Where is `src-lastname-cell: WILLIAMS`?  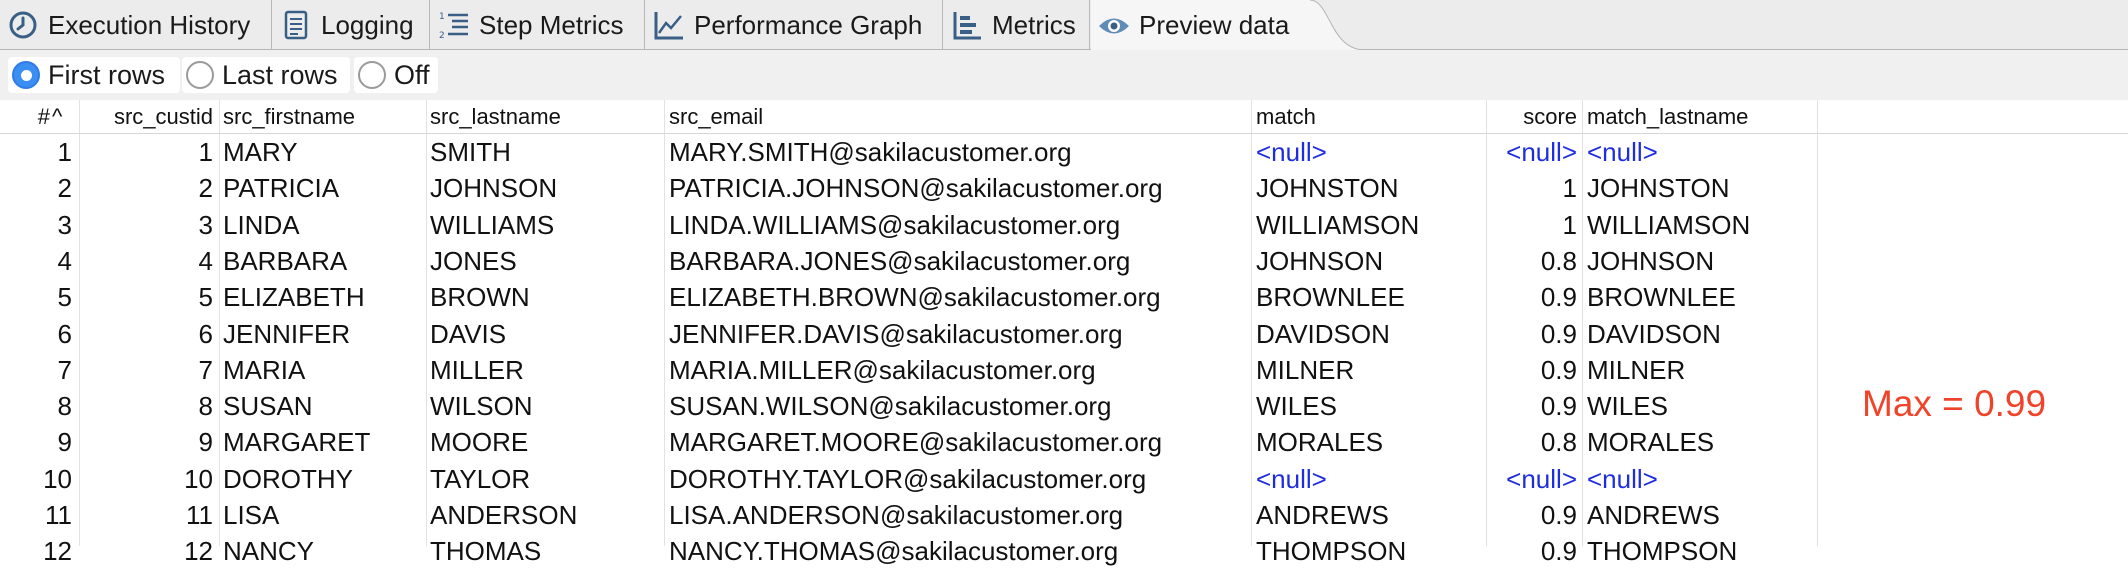 src-lastname-cell: WILLIAMS is located at coordinates (546, 225).